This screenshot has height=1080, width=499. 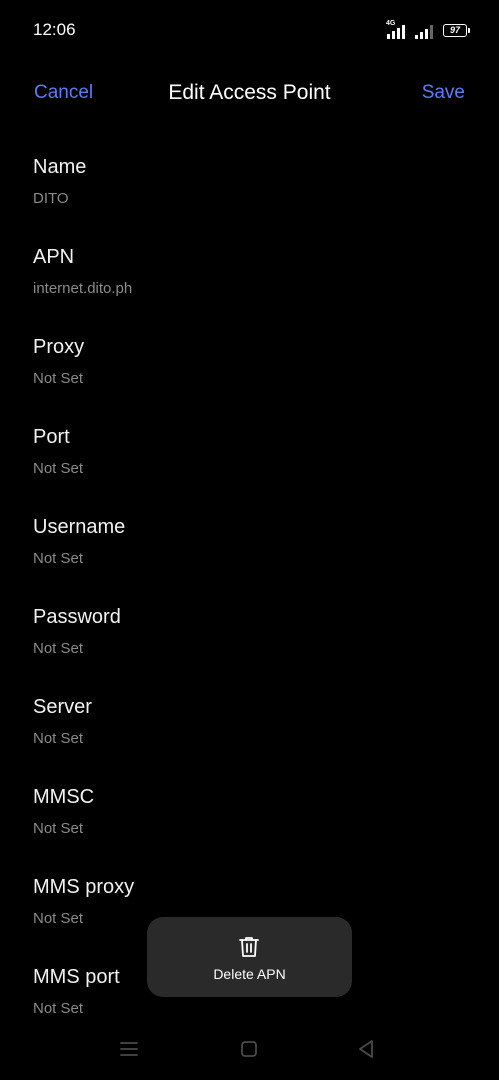 I want to click on setting-label: Name, so click(x=60, y=167).